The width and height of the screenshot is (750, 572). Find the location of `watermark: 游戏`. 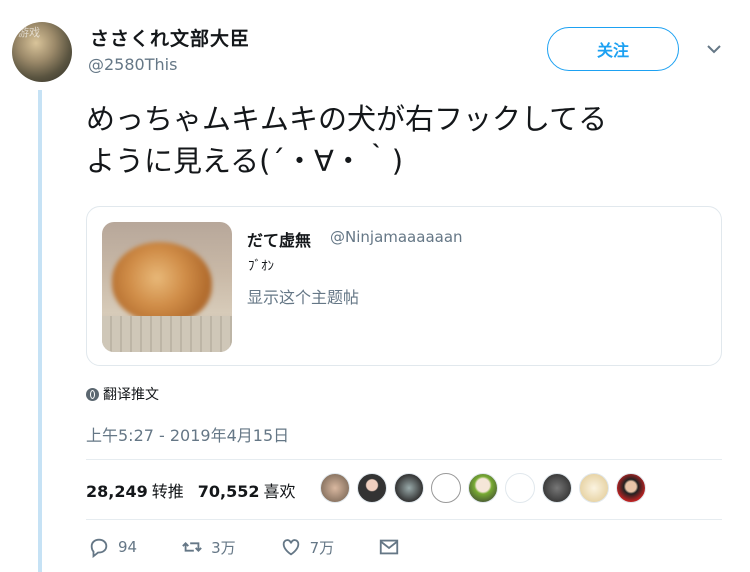

watermark: 游戏 is located at coordinates (29, 32).